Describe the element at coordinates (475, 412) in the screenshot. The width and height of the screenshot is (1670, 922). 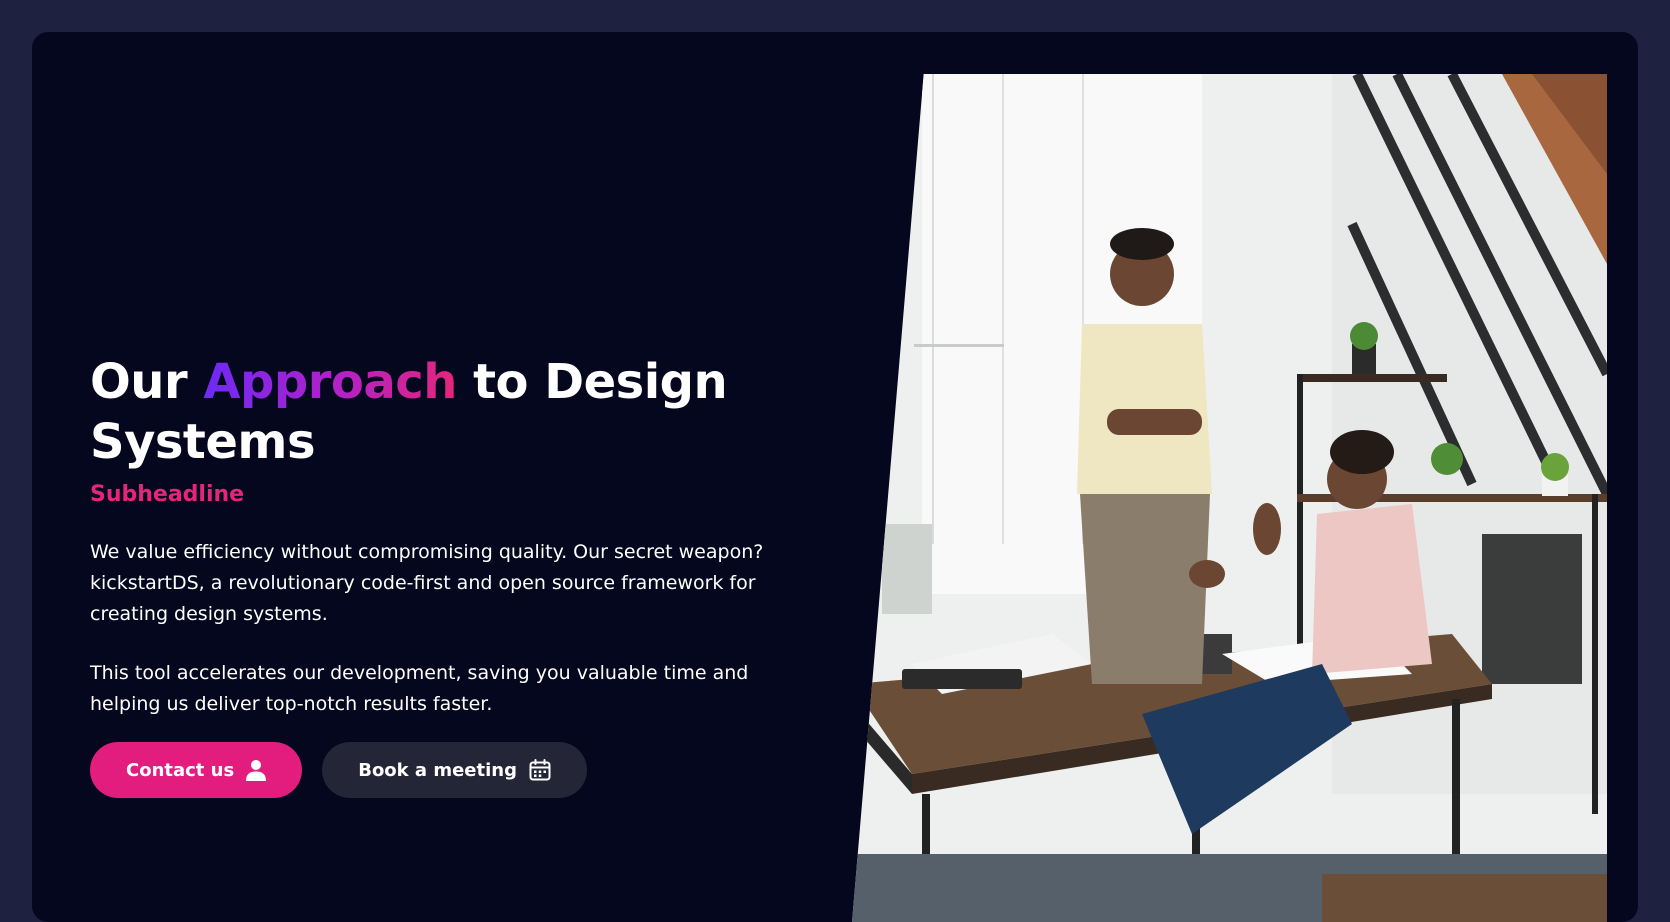
I see `hero-headline: Our Approach to Design Systems` at that location.